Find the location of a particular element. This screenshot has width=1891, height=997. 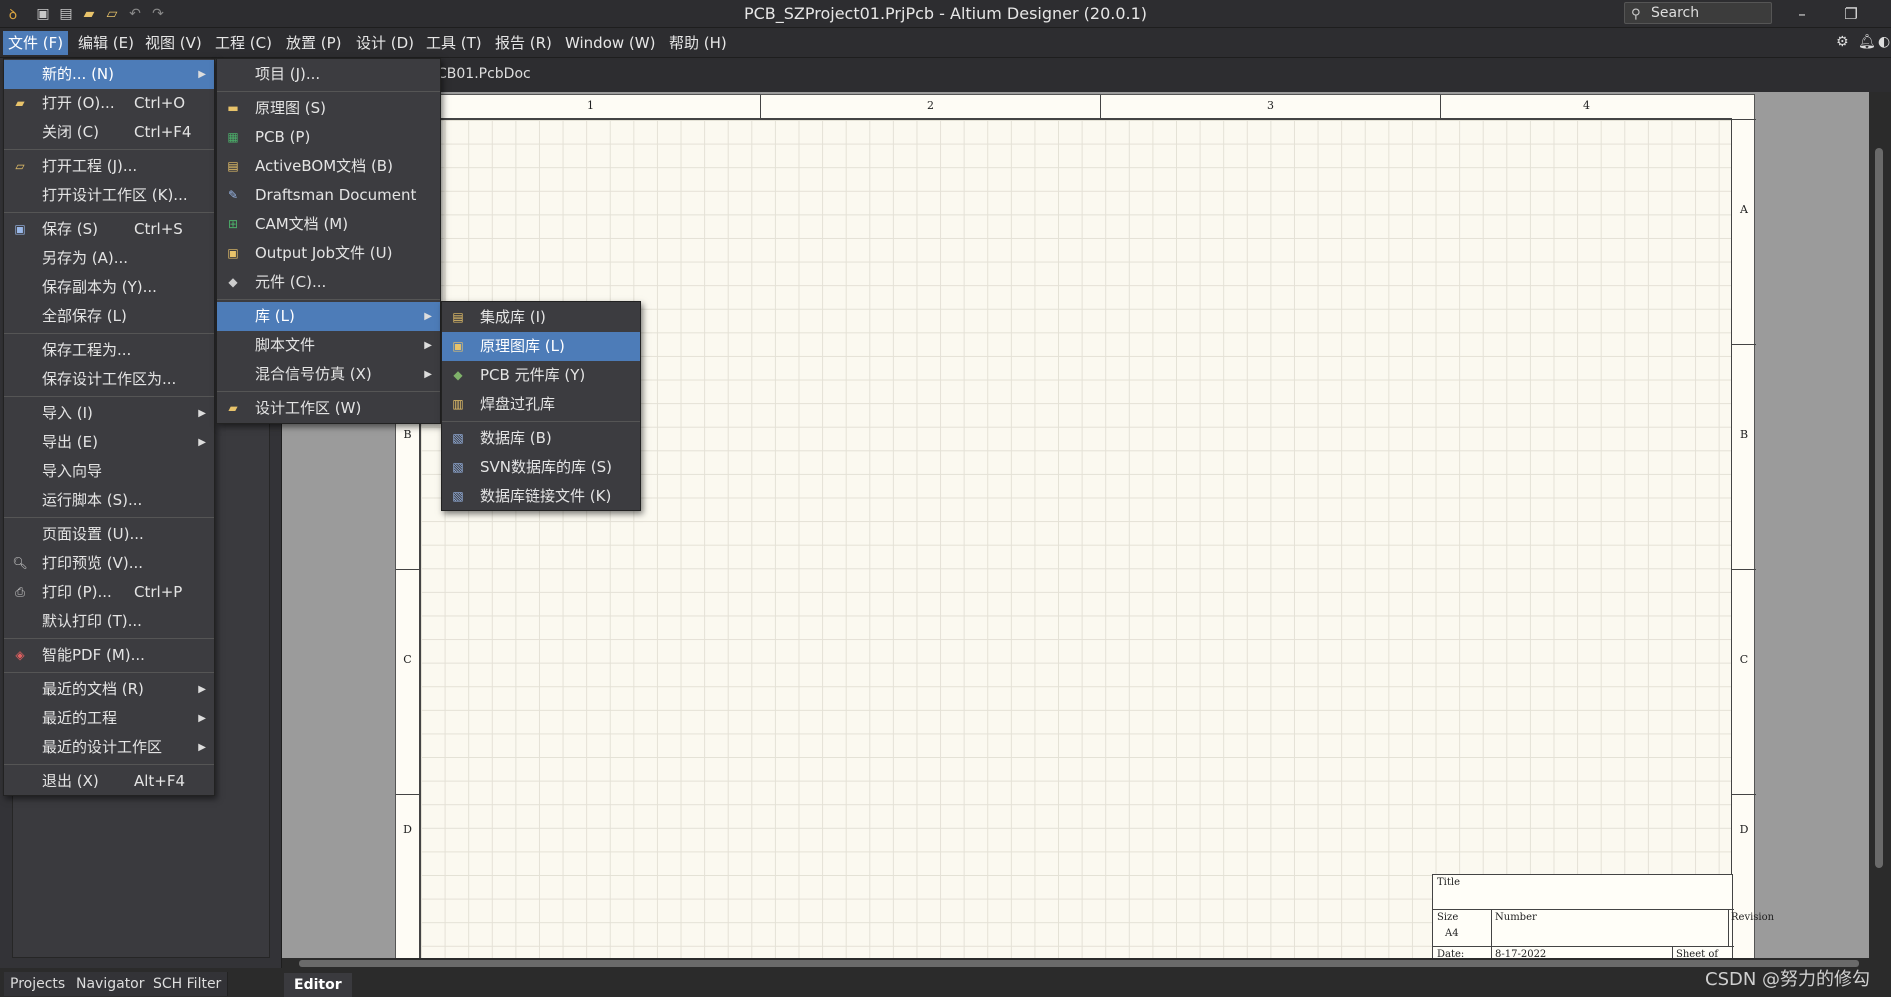

file-menu-export: 导出 (E) ▶ is located at coordinates (109, 442).